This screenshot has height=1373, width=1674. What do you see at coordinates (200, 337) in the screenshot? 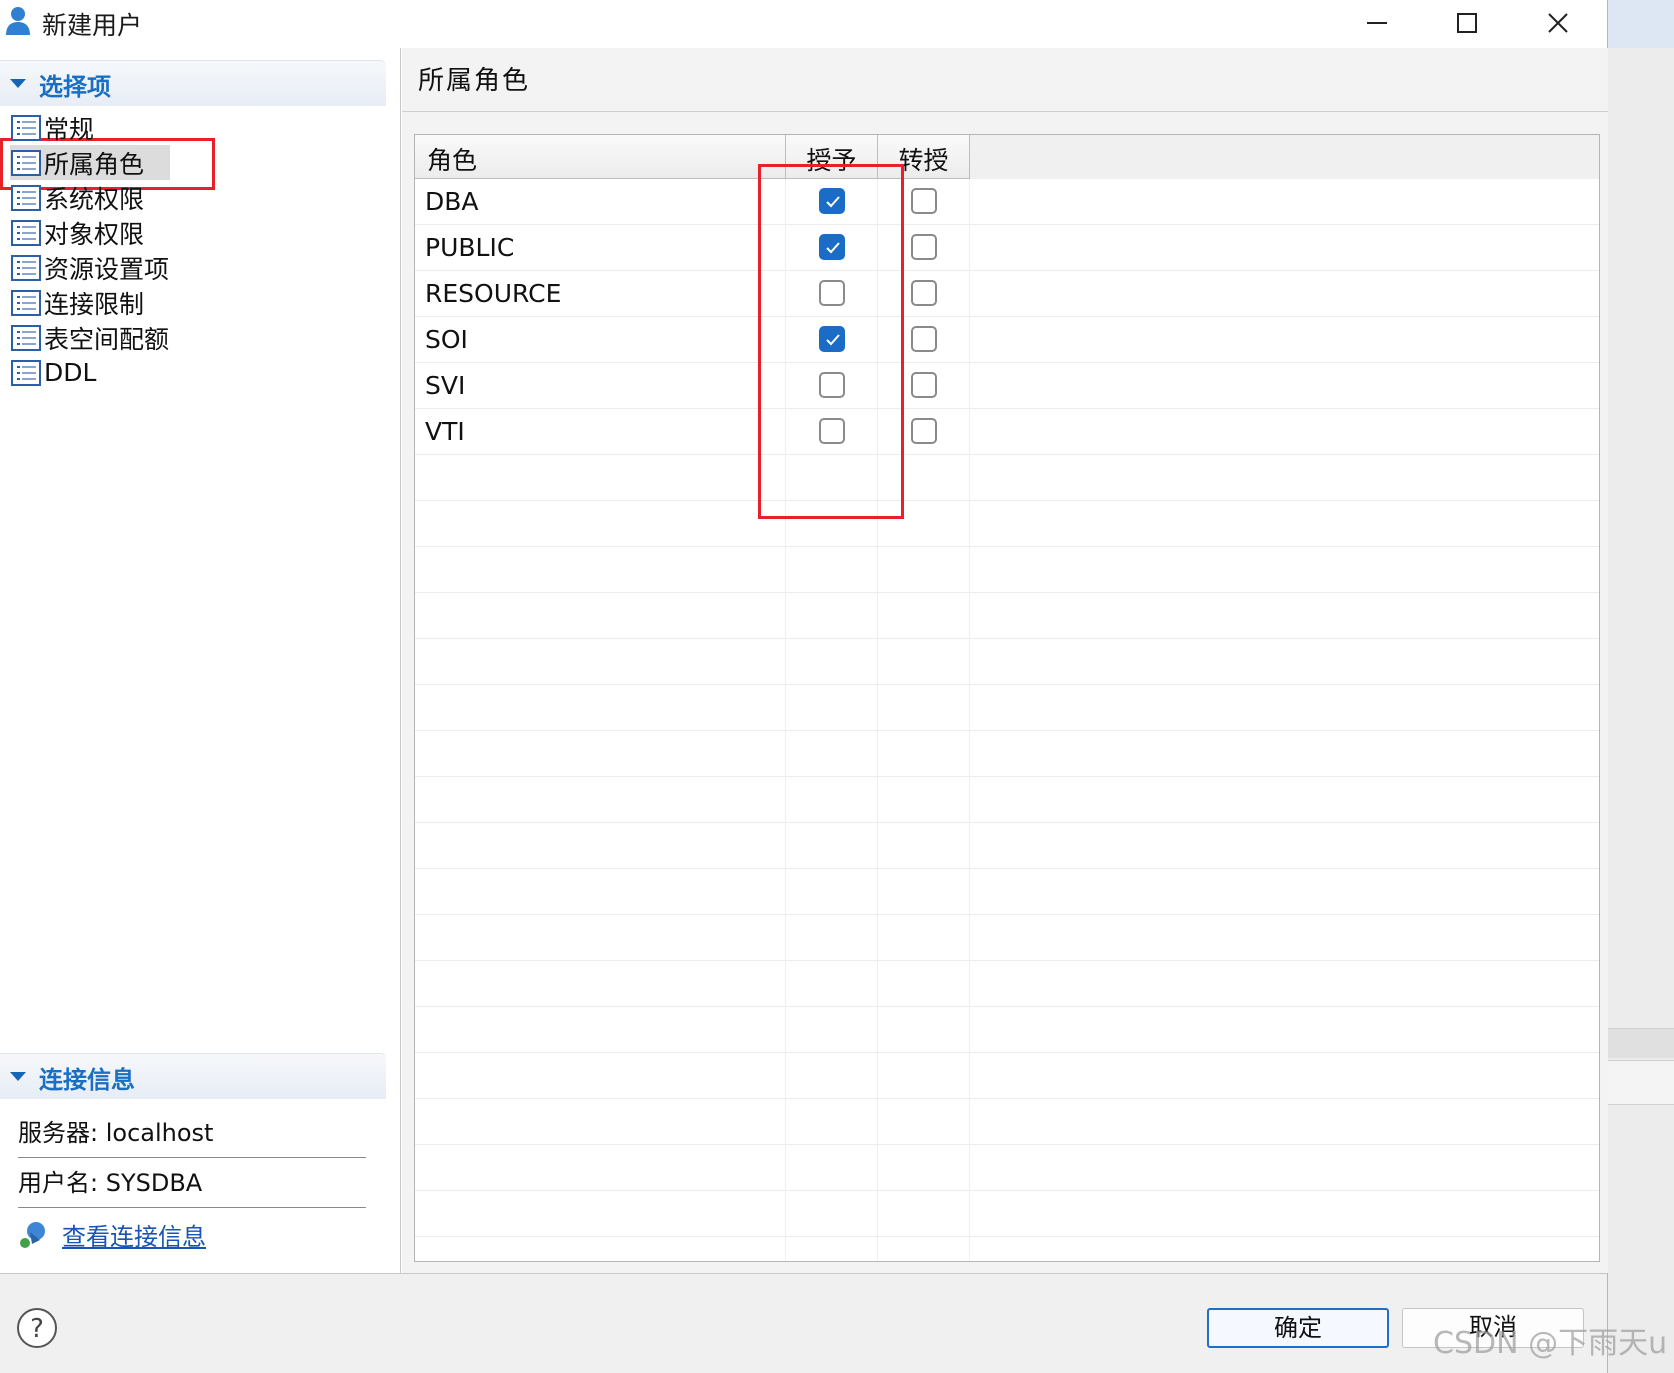
I see `nav-item-tablespace-quota: 表空间配额` at bounding box center [200, 337].